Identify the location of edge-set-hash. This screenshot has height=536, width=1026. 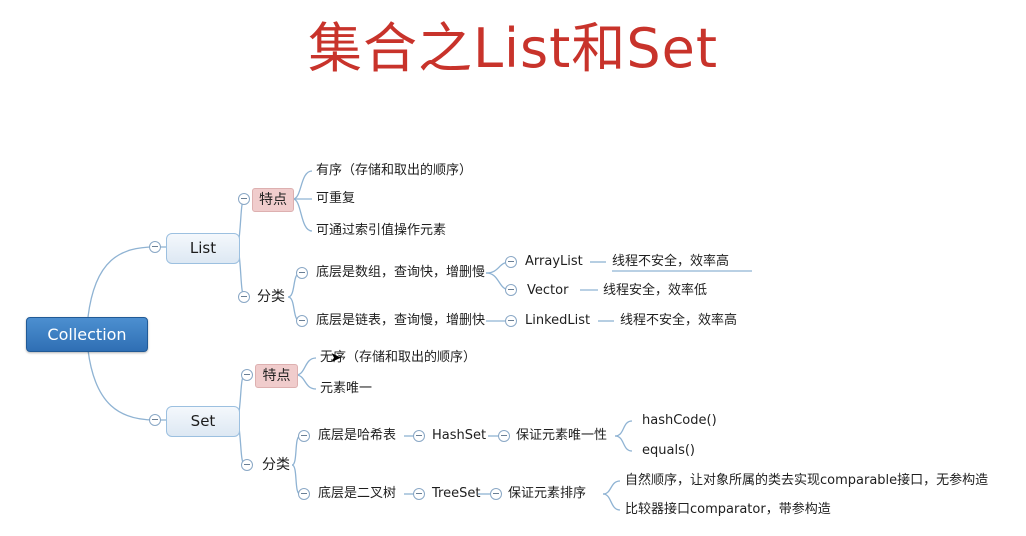
(296, 450).